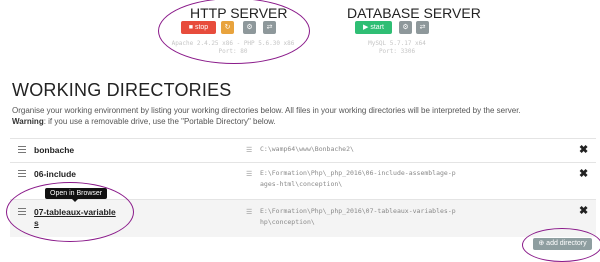  I want to click on db-start-button: ▶ start, so click(373, 27).